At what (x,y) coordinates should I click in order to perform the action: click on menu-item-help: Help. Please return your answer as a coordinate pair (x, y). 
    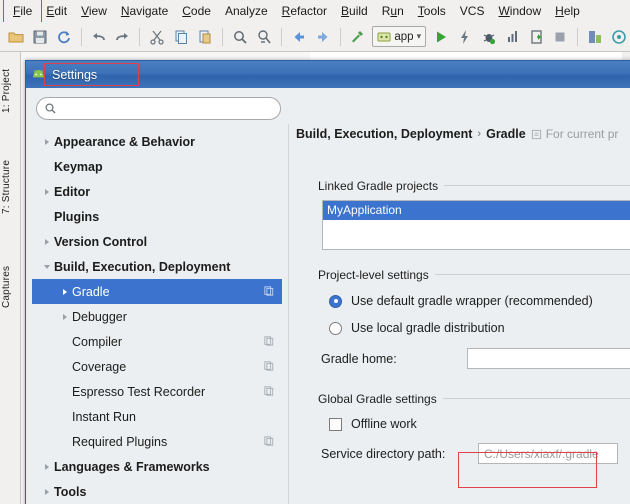
    Looking at the image, I should click on (567, 11).